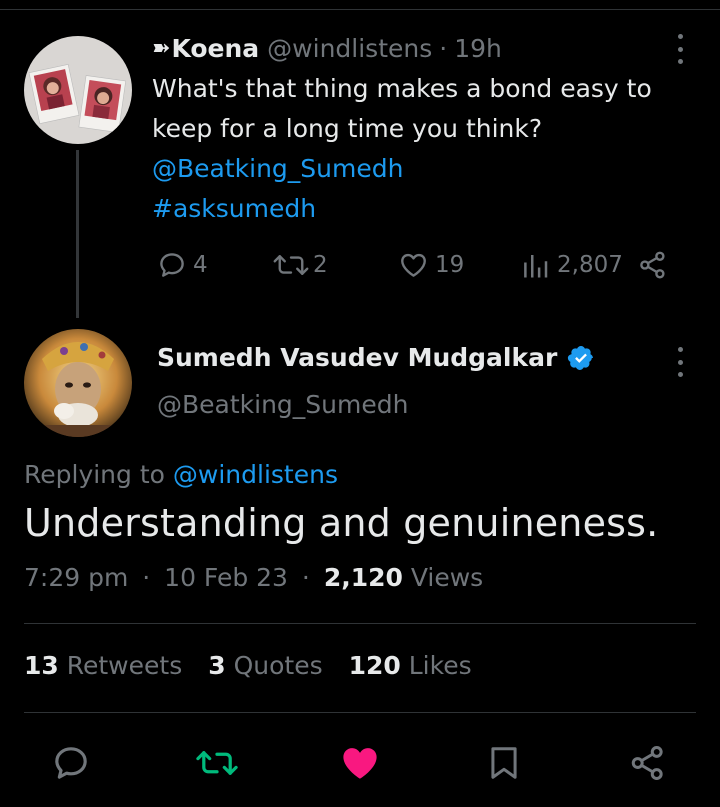 This screenshot has width=720, height=807. What do you see at coordinates (215, 48) in the screenshot?
I see `parent-name-text: Koena` at bounding box center [215, 48].